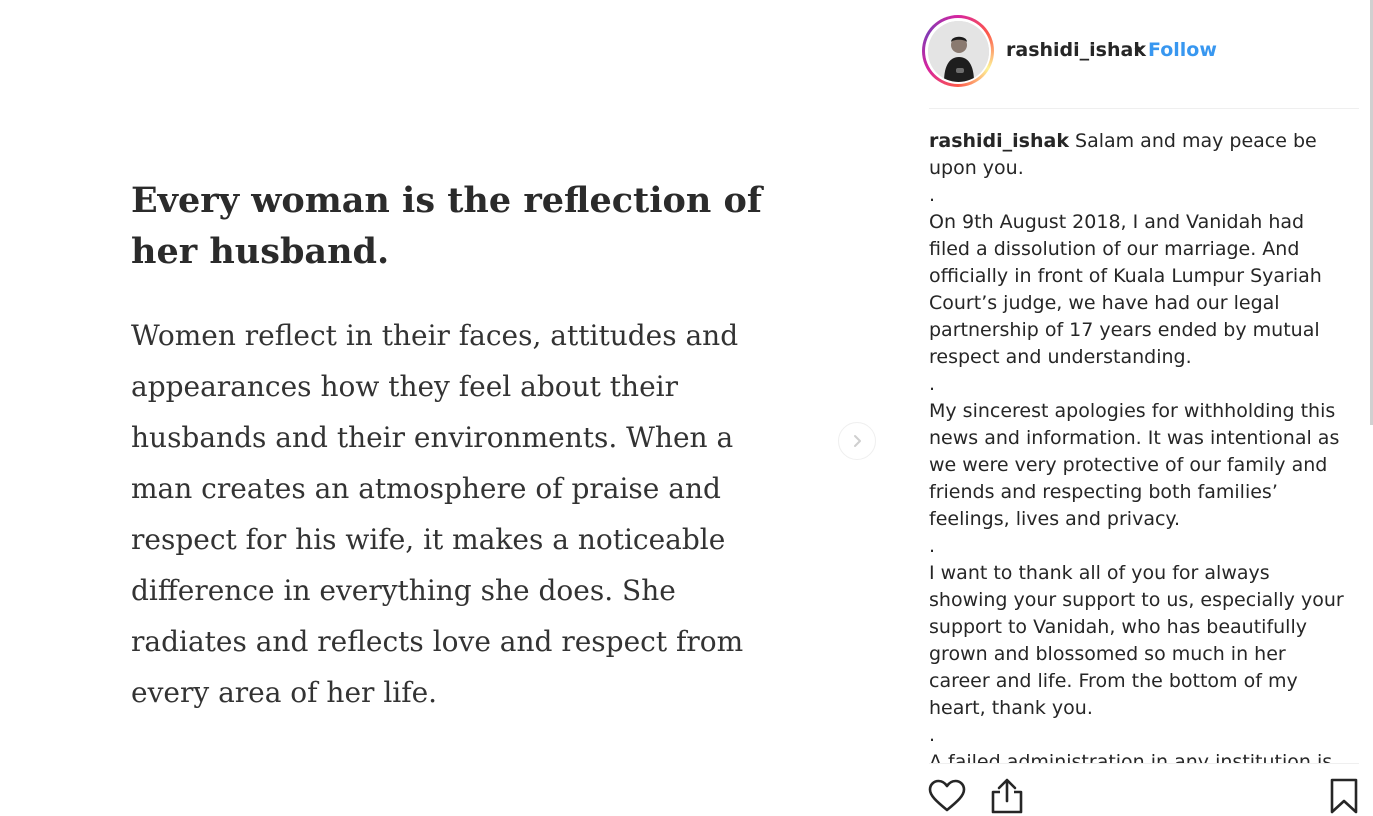 Image resolution: width=1373 pixels, height=816 pixels. I want to click on share-icon, so click(1007, 796).